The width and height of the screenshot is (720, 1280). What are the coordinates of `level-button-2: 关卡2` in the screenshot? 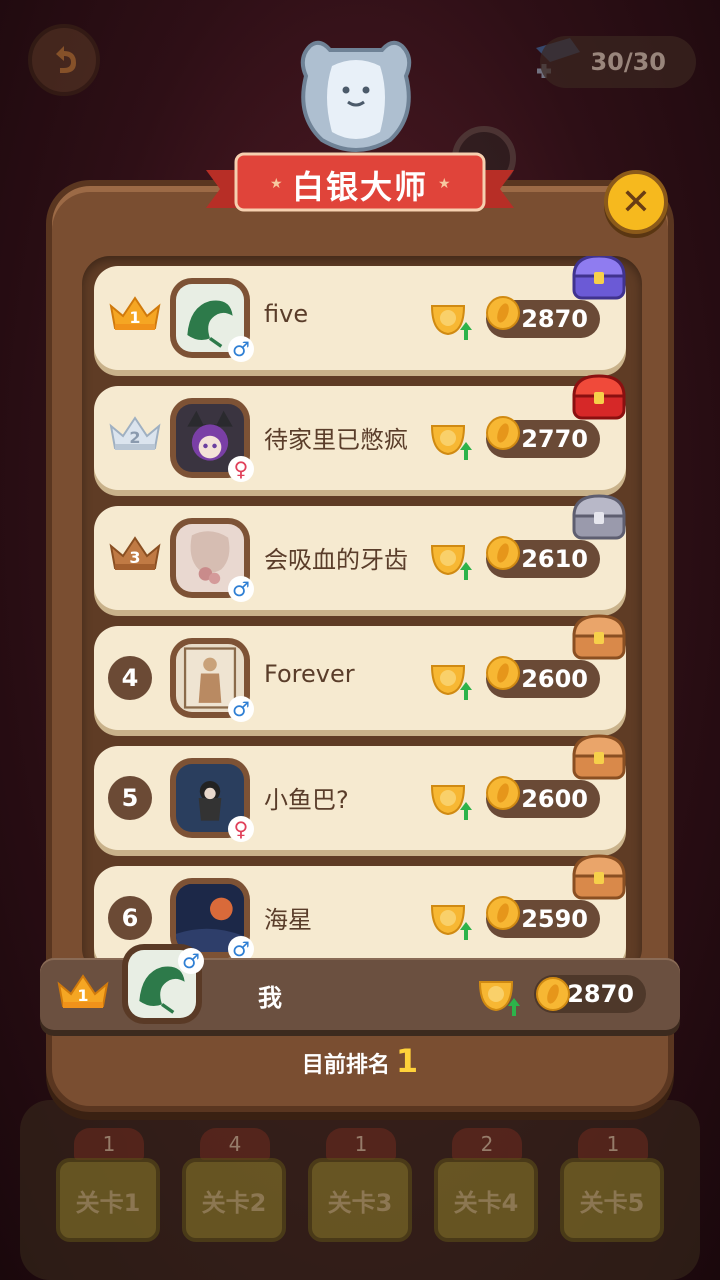 It's located at (234, 1200).